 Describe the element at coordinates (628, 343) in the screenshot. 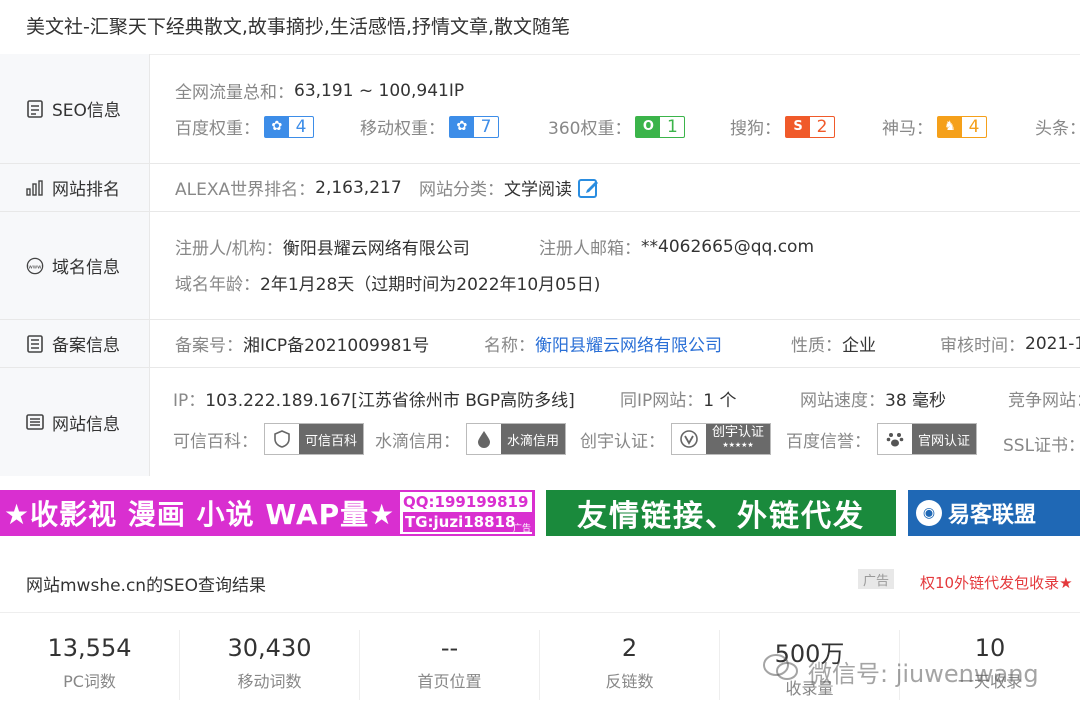

I see `icp-name-link: 衡阳县耀云网络有限公司` at that location.